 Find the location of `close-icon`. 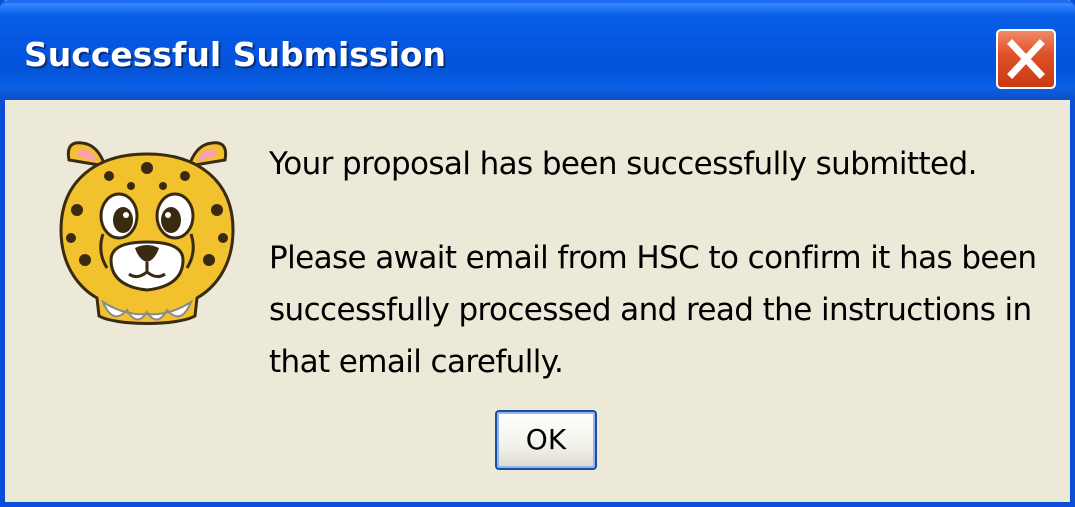

close-icon is located at coordinates (1026, 59).